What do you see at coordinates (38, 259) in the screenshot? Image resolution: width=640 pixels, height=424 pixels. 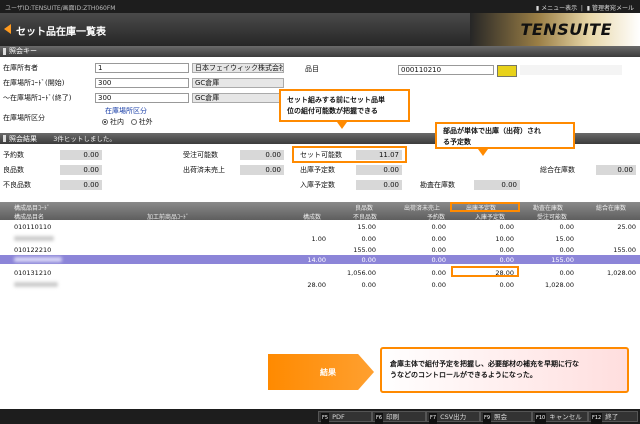 I see `row2-name-blurred` at bounding box center [38, 259].